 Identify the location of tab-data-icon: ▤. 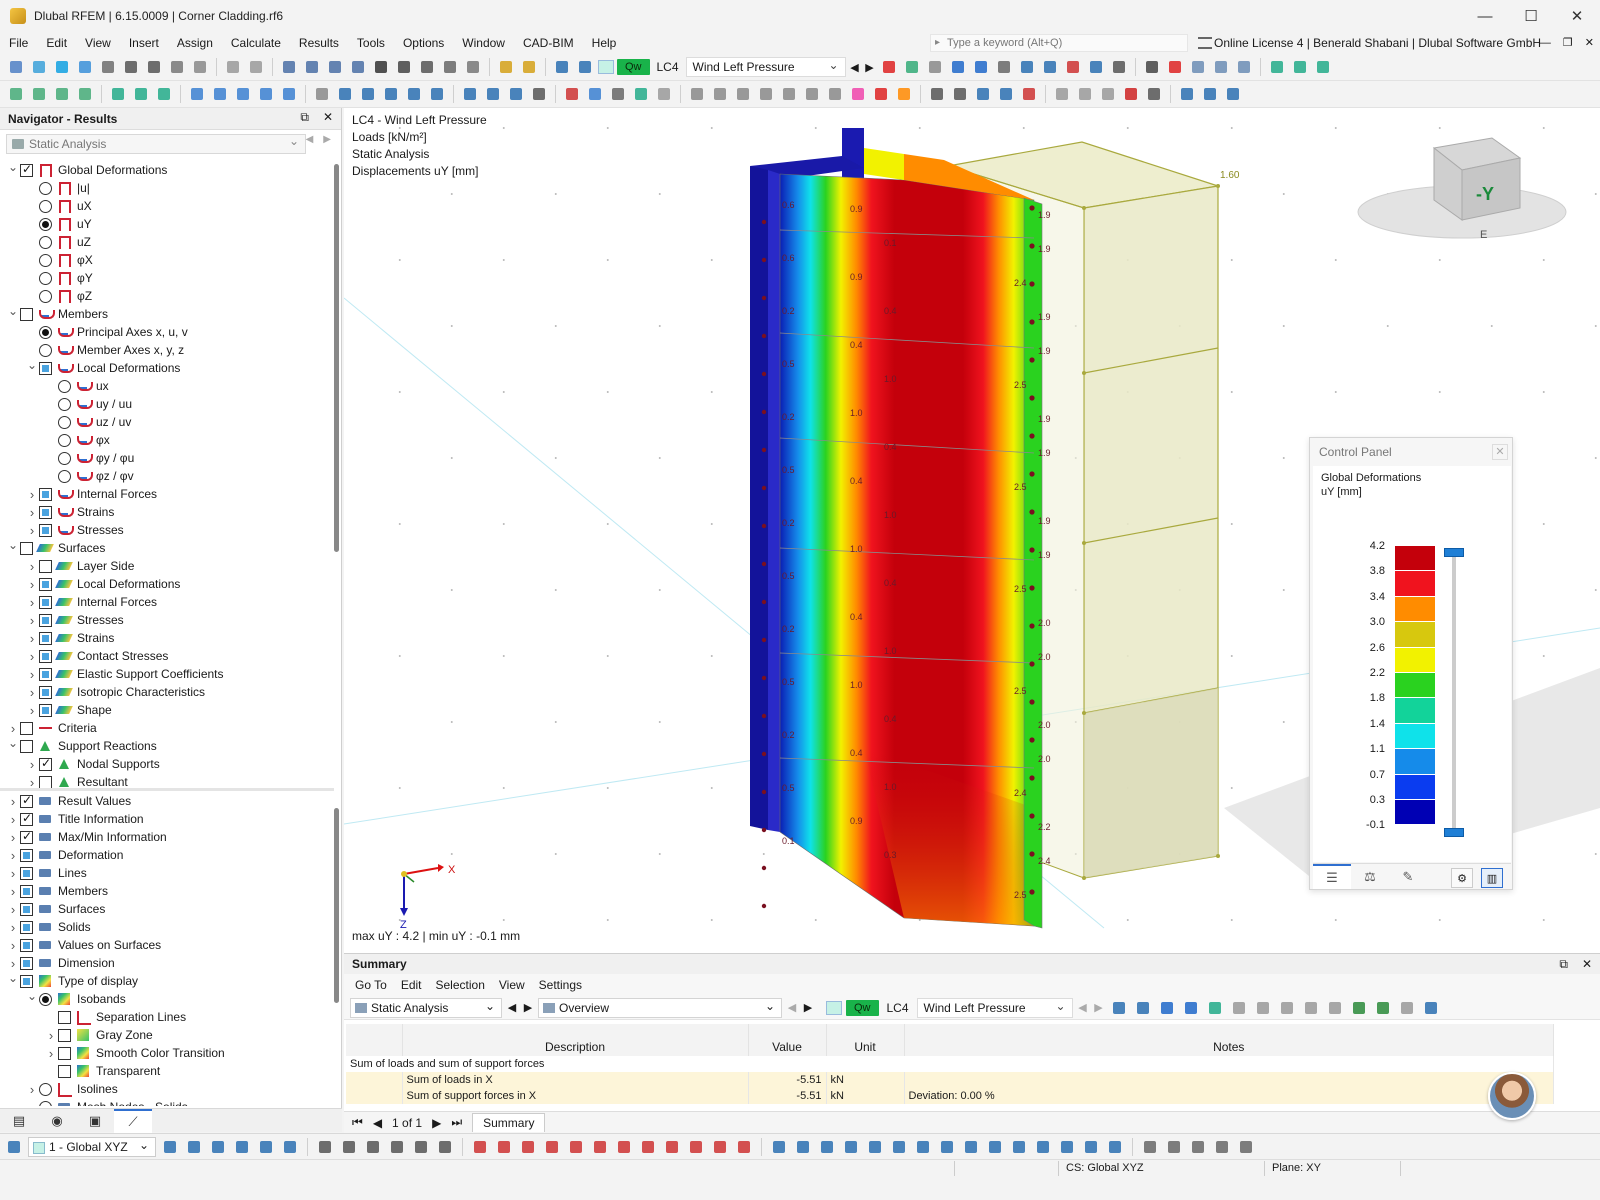
(19, 1121).